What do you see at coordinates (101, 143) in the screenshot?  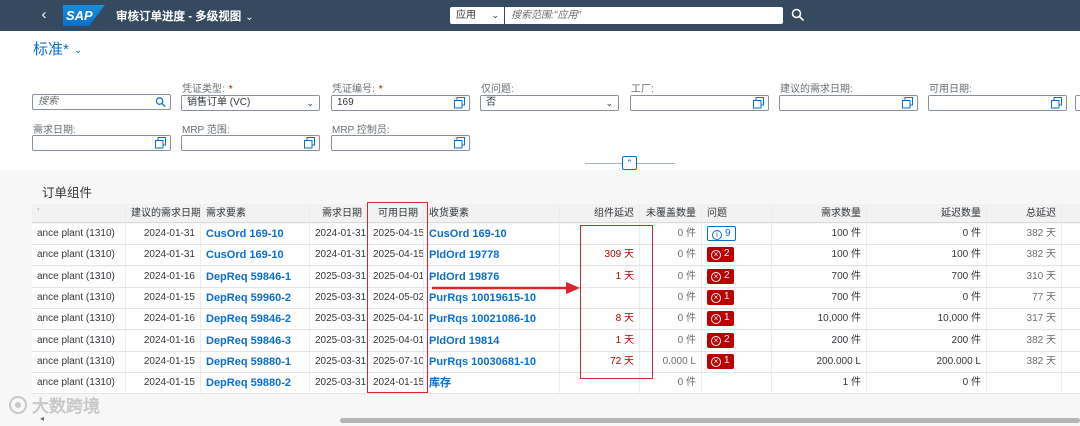 I see `req-date-field` at bounding box center [101, 143].